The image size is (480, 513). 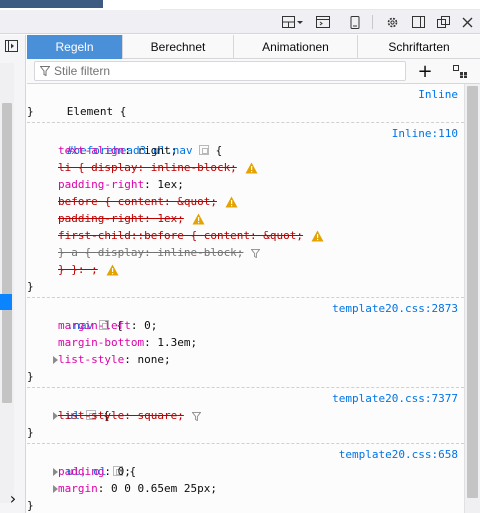 What do you see at coordinates (6, 302) in the screenshot?
I see `selected-node-marker` at bounding box center [6, 302].